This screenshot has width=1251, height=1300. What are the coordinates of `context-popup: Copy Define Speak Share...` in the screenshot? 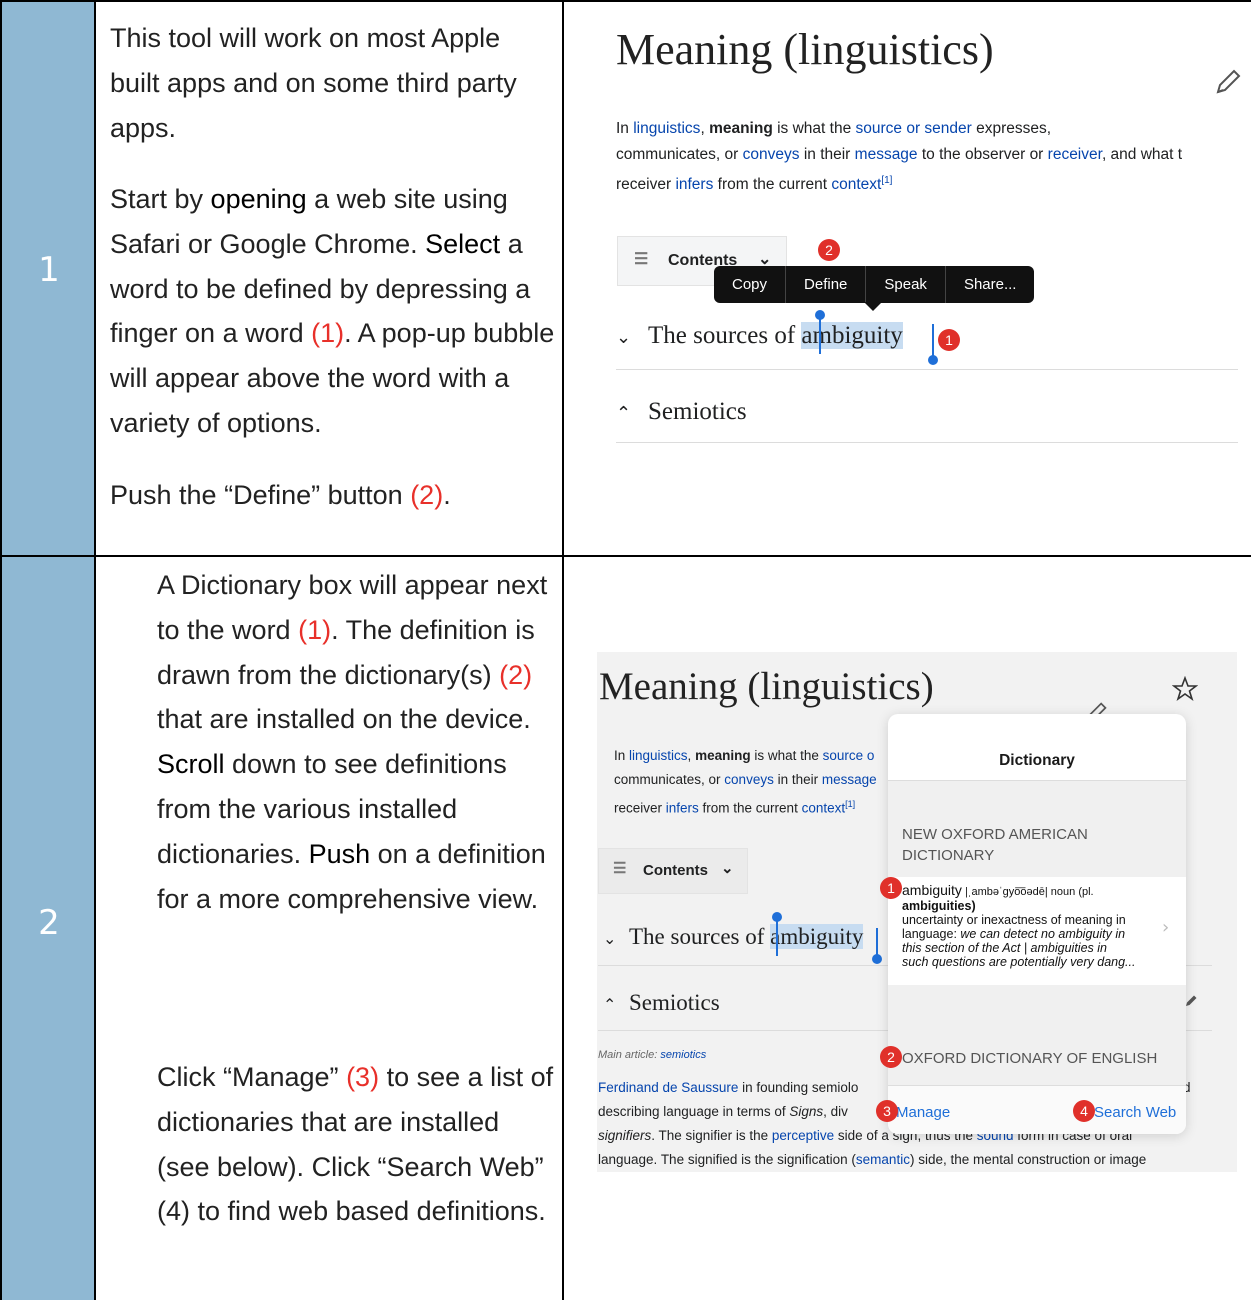 It's located at (874, 284).